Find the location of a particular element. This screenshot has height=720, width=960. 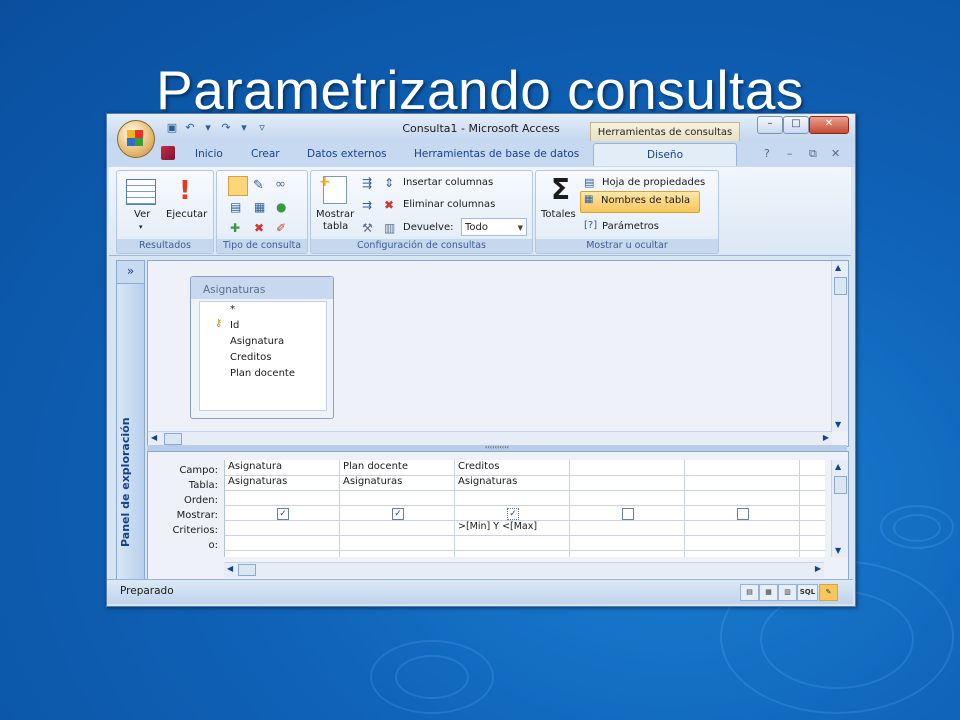

row-label-o: o: is located at coordinates (213, 545).